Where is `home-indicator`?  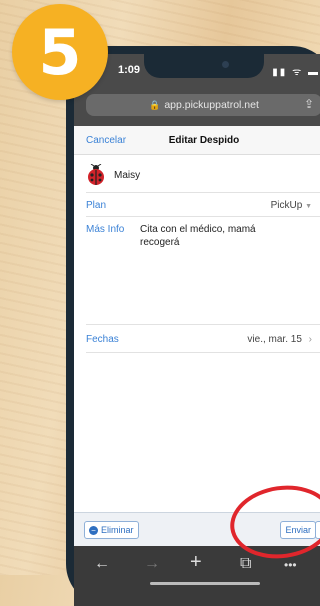 home-indicator is located at coordinates (205, 583).